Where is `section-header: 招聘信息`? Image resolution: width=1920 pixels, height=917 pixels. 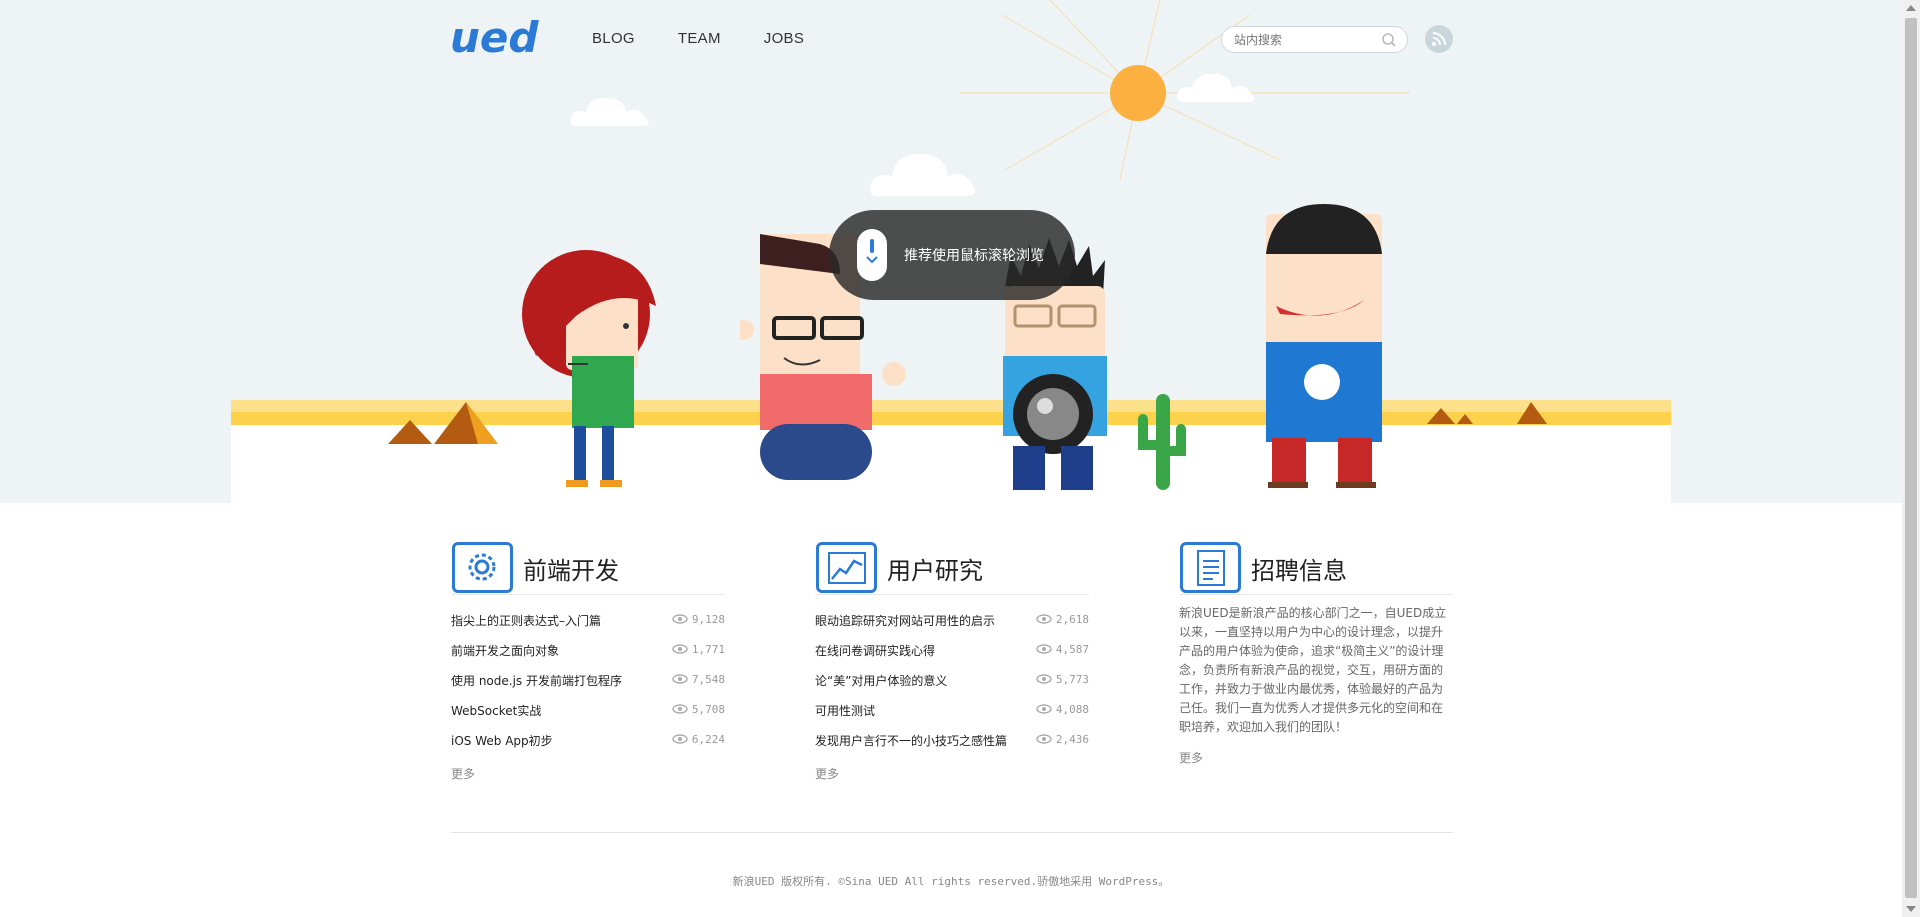
section-header: 招聘信息 is located at coordinates (1316, 568).